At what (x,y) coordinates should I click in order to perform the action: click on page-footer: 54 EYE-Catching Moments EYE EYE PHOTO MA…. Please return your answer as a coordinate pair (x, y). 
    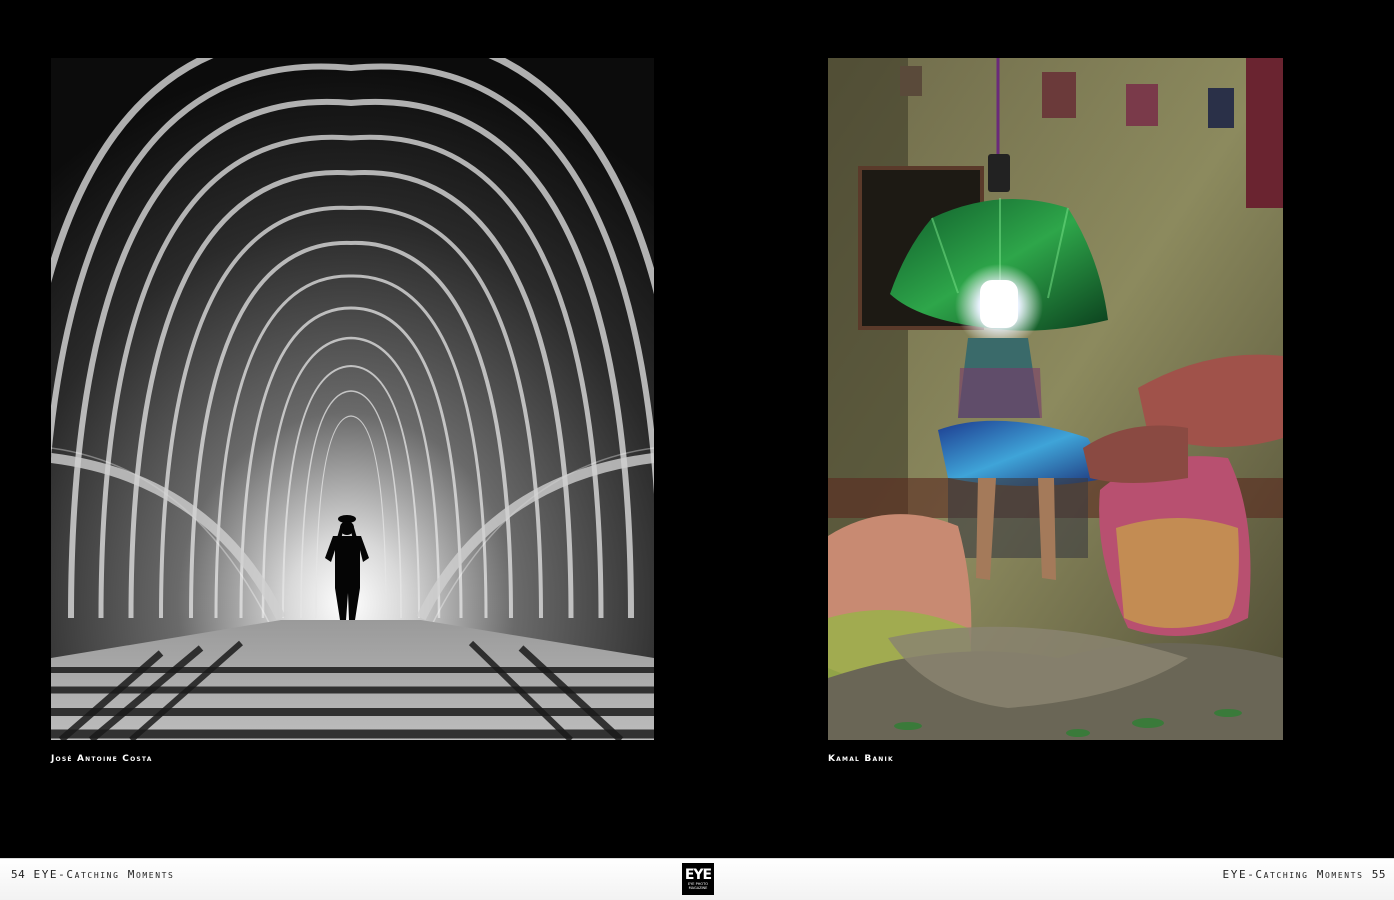
    Looking at the image, I should click on (697, 879).